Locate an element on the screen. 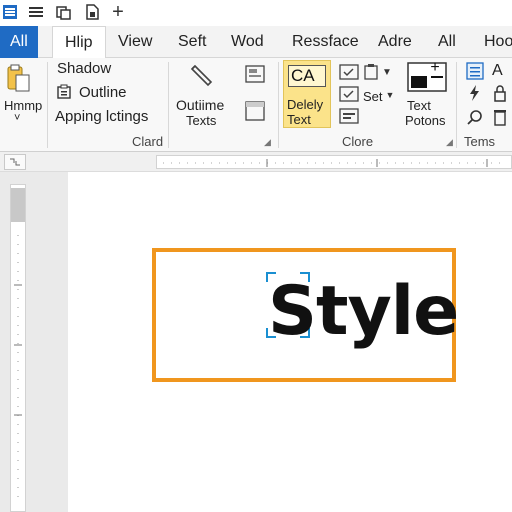 Image resolution: width=512 pixels, height=512 pixels. set-dropdown: Set is located at coordinates (373, 96).